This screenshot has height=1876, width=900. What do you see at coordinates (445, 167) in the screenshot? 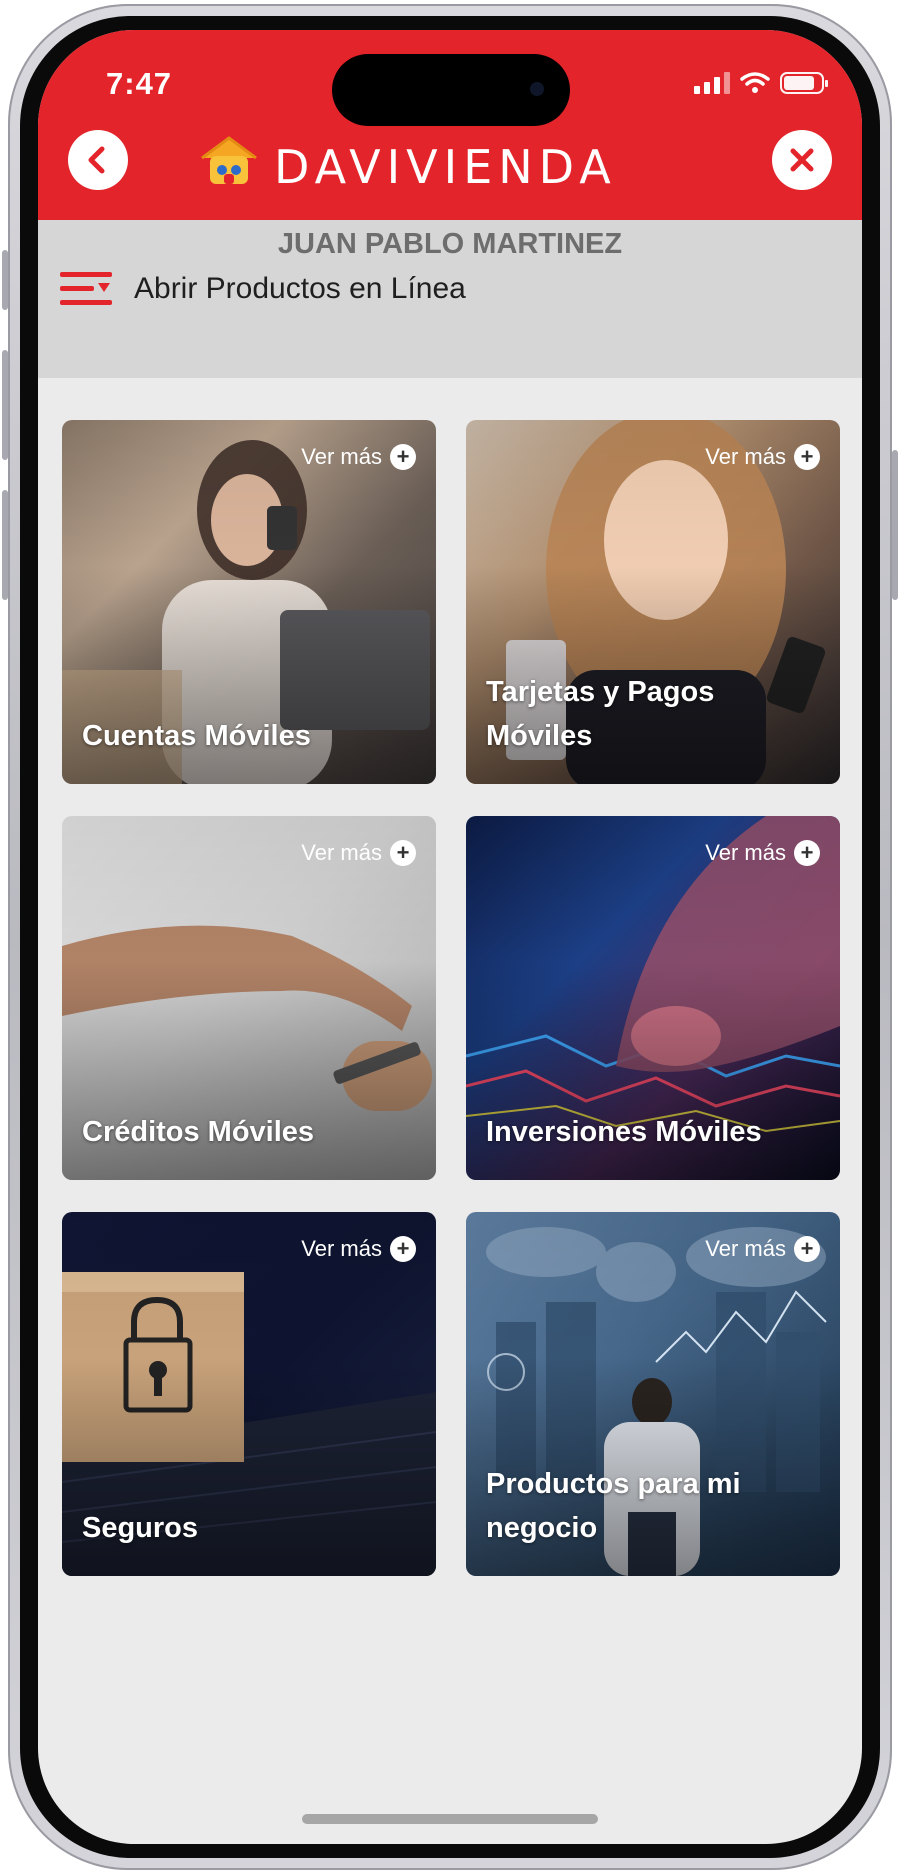
I see `brand-logo-text: DAVIVIENDA` at bounding box center [445, 167].